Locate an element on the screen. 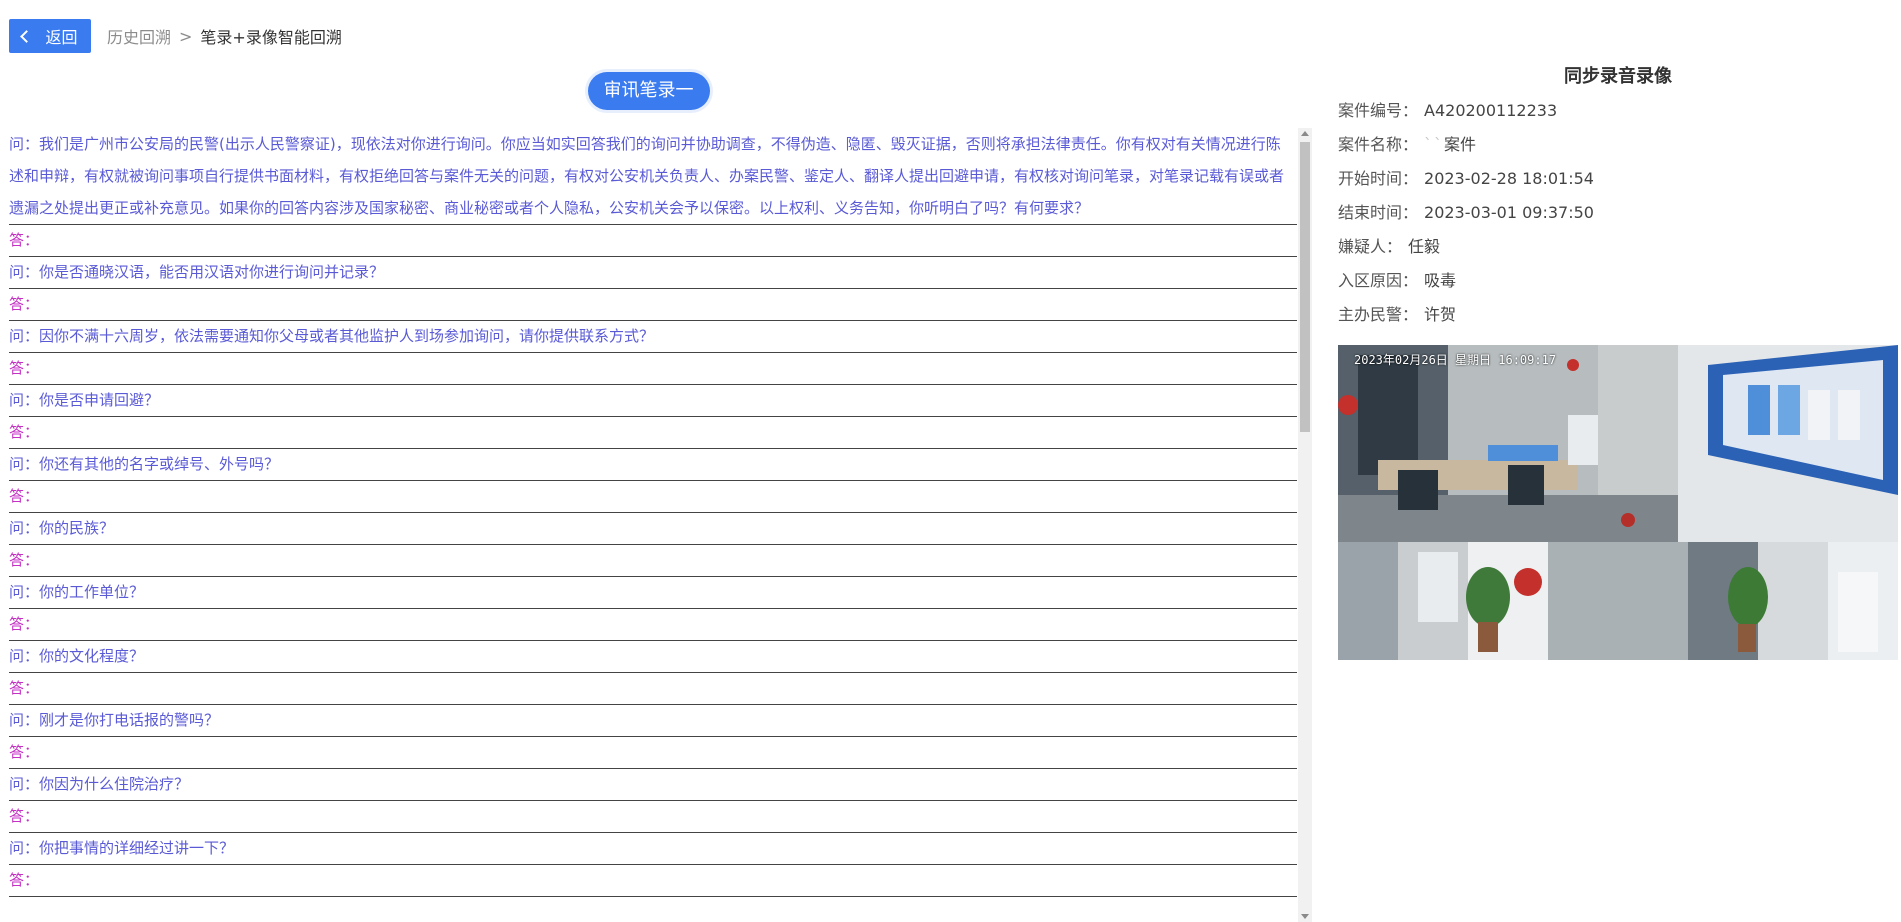  camera-feed-left is located at coordinates (1443, 601).